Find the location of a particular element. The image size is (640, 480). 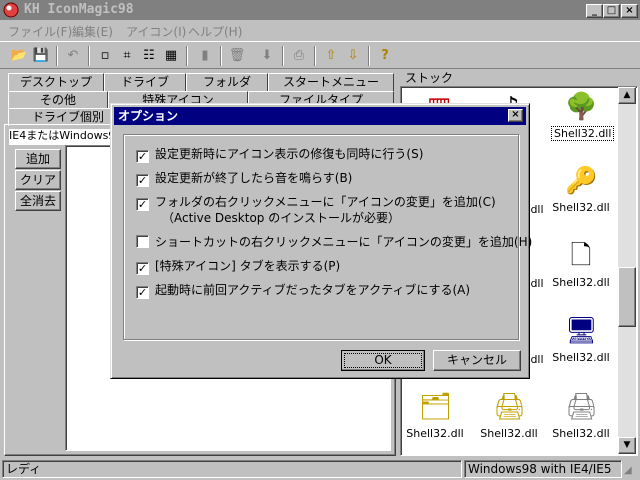

tab-other: その他 is located at coordinates (58, 100).